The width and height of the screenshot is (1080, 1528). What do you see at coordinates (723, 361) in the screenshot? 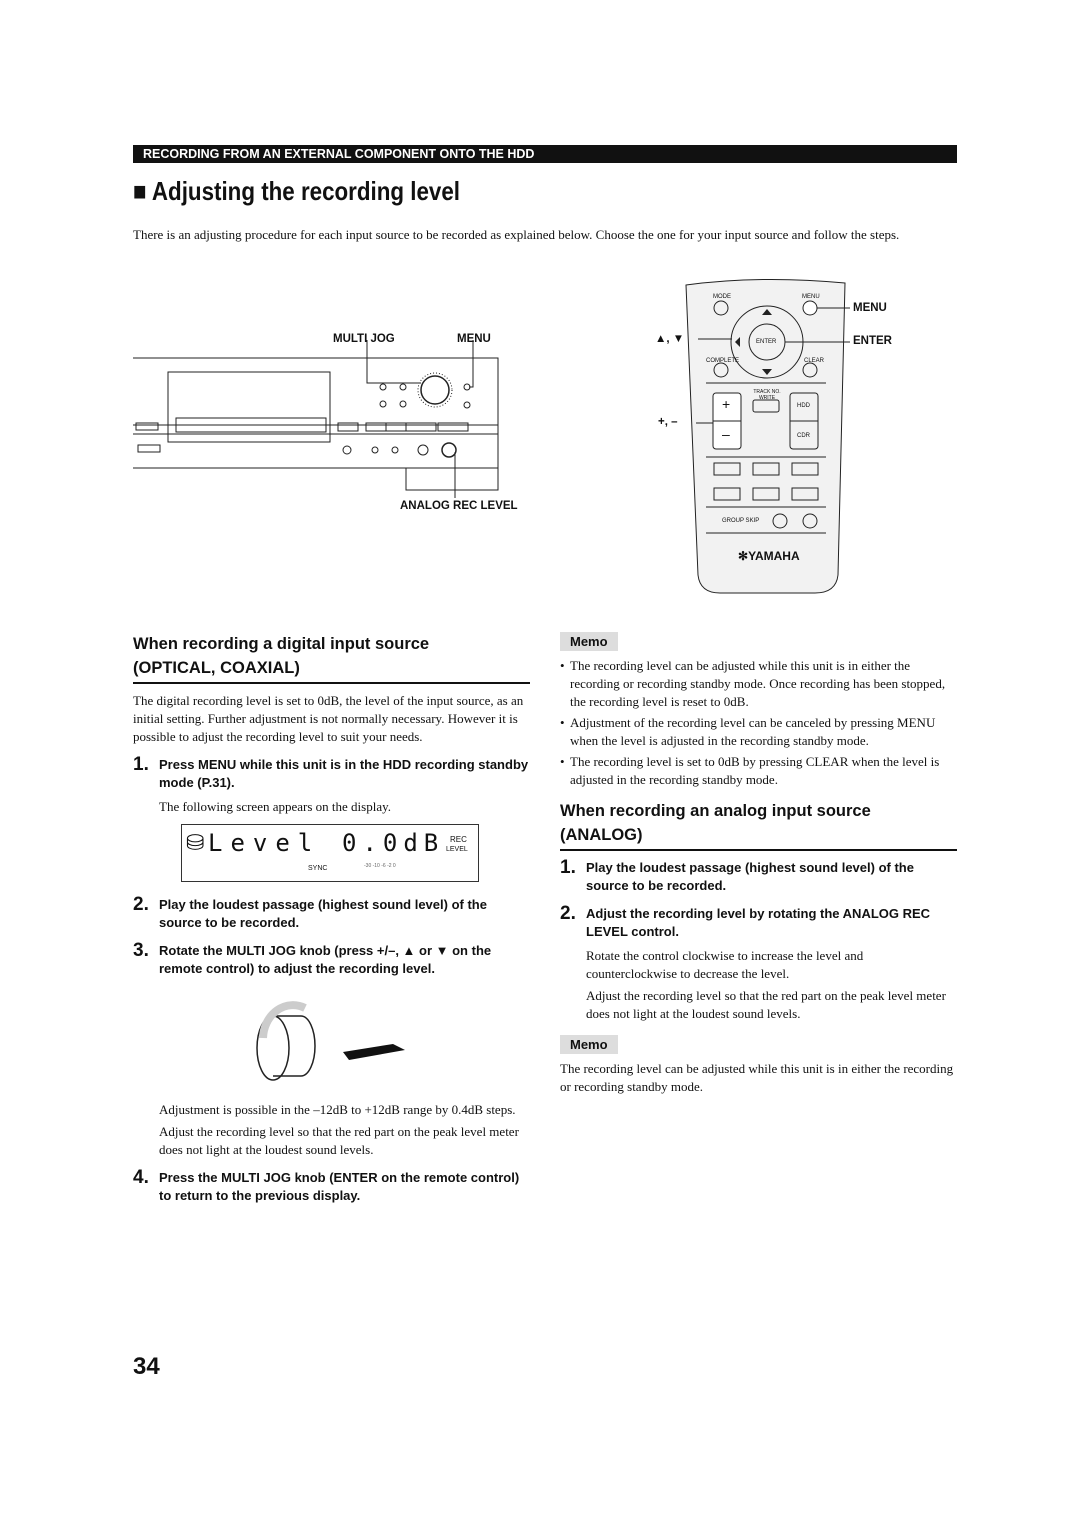
I see `complete-button-label: COMPLETE` at bounding box center [723, 361].